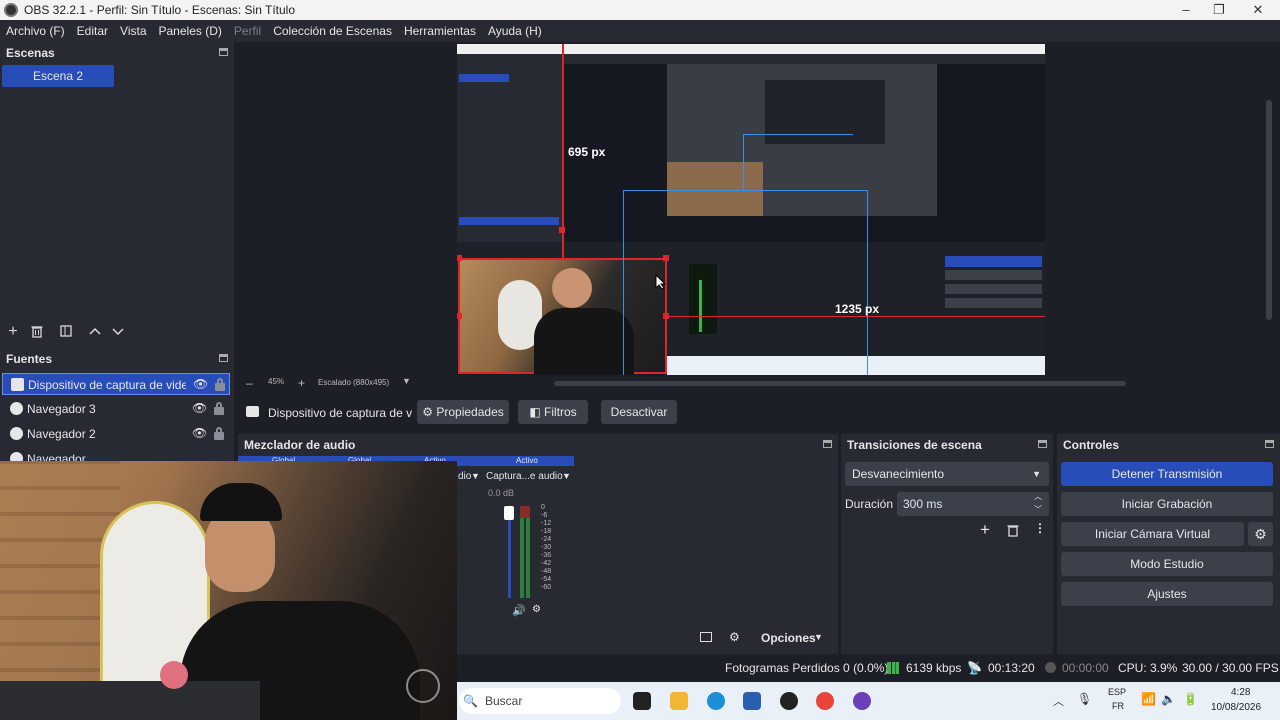 Image resolution: width=1280 pixels, height=720 pixels. What do you see at coordinates (116, 434) in the screenshot?
I see `source-row-navegador-2: Navegador 2 👁` at bounding box center [116, 434].